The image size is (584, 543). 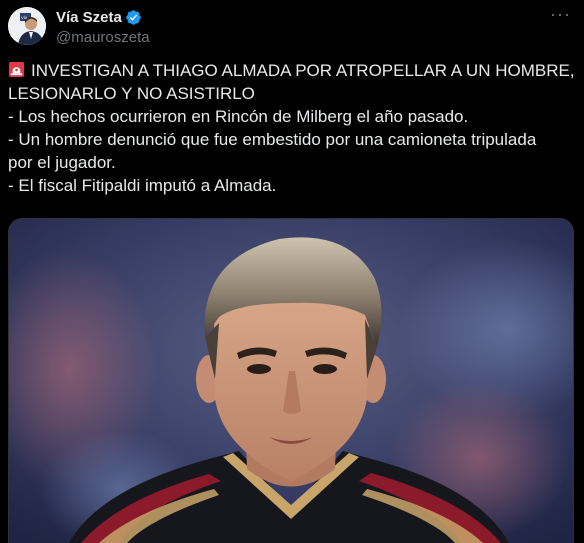 What do you see at coordinates (89, 17) in the screenshot?
I see `display-name: Vía Szeta` at bounding box center [89, 17].